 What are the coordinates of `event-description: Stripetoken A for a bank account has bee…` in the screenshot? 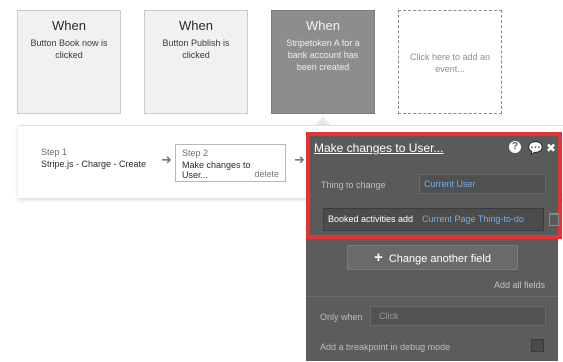 It's located at (323, 55).